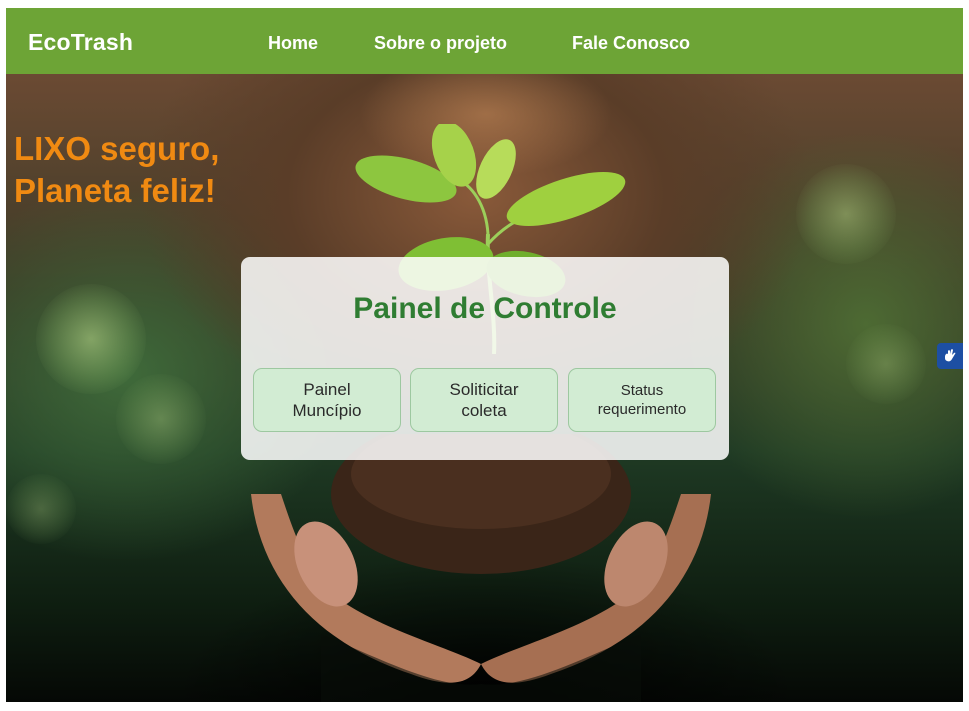 The width and height of the screenshot is (969, 711). I want to click on nav-link-fale-conosco: Fale Conosco, so click(631, 43).